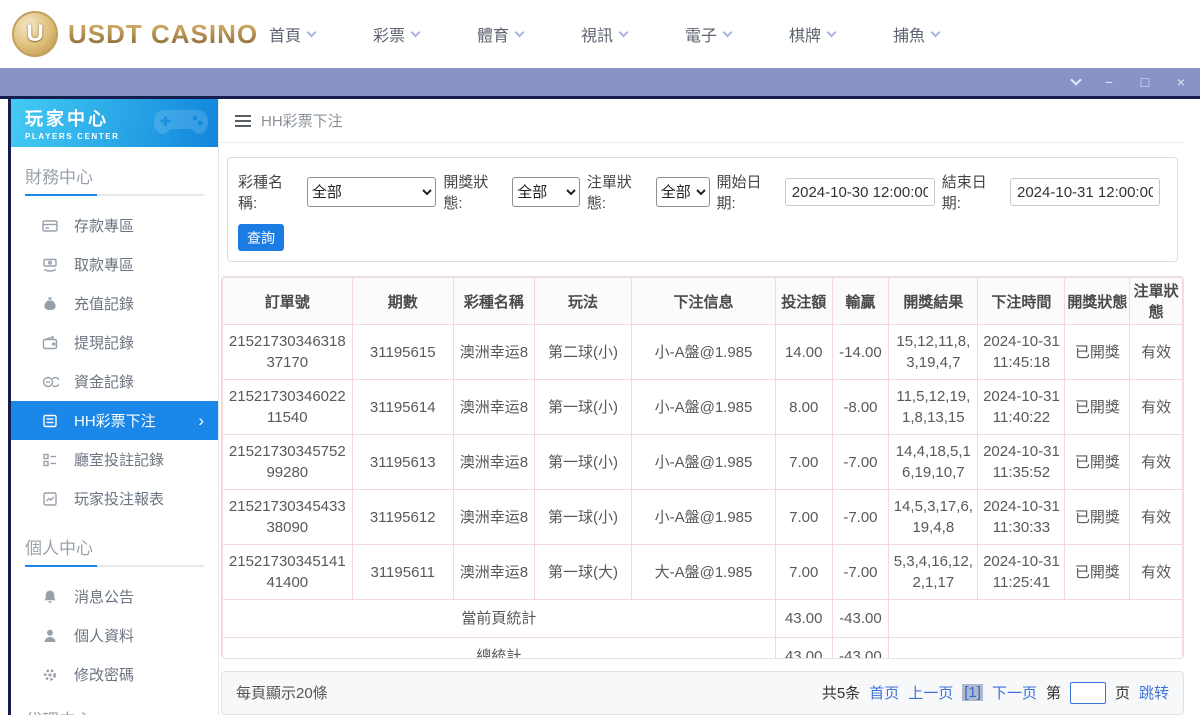  What do you see at coordinates (500, 34) in the screenshot?
I see `nav-item-sports: 體育` at bounding box center [500, 34].